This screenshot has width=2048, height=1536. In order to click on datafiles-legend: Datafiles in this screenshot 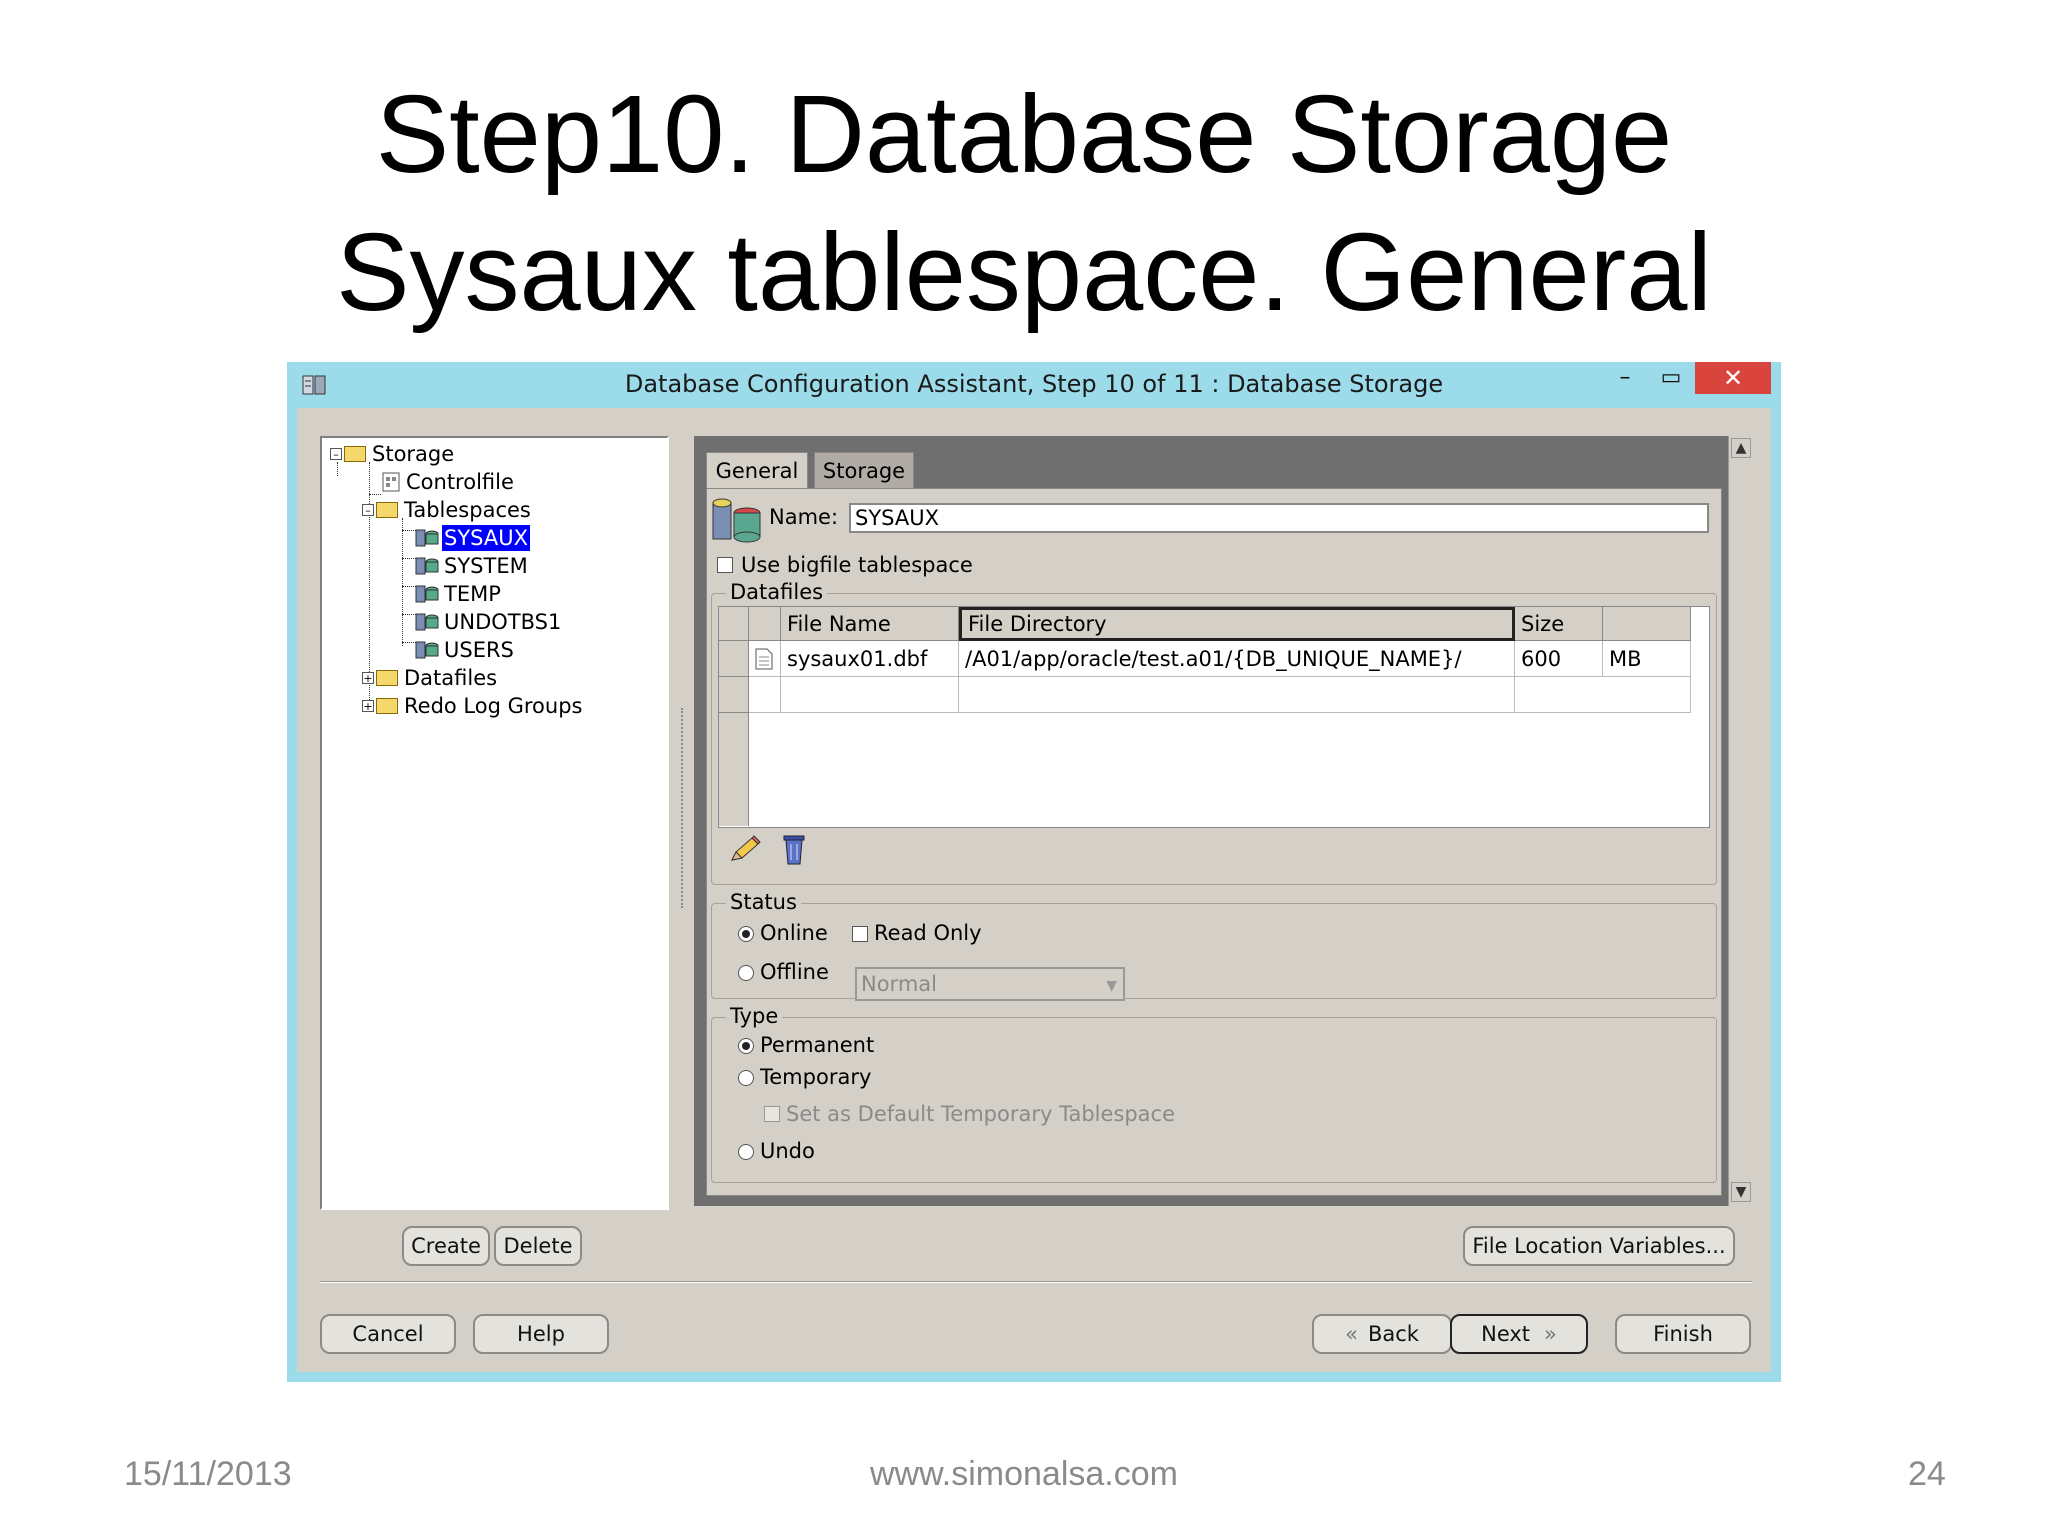, I will do `click(777, 592)`.